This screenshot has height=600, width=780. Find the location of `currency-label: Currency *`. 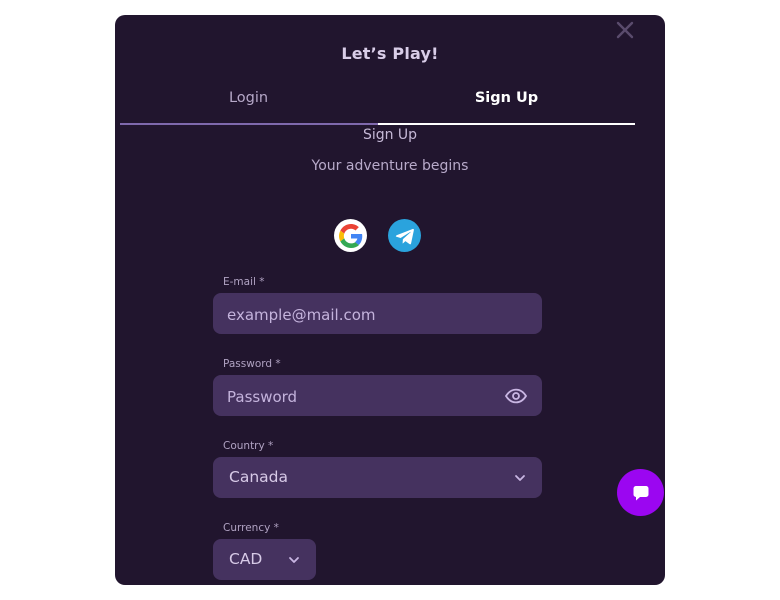

currency-label: Currency * is located at coordinates (251, 528).